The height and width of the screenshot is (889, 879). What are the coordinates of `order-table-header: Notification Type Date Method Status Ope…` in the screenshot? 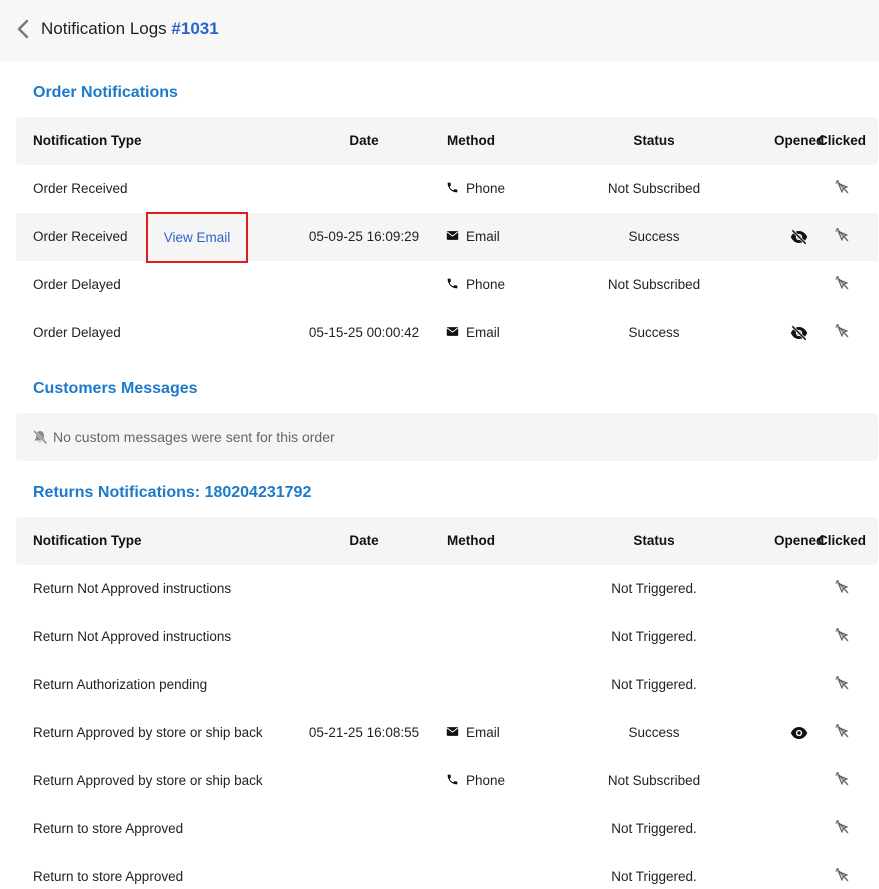 It's located at (447, 141).